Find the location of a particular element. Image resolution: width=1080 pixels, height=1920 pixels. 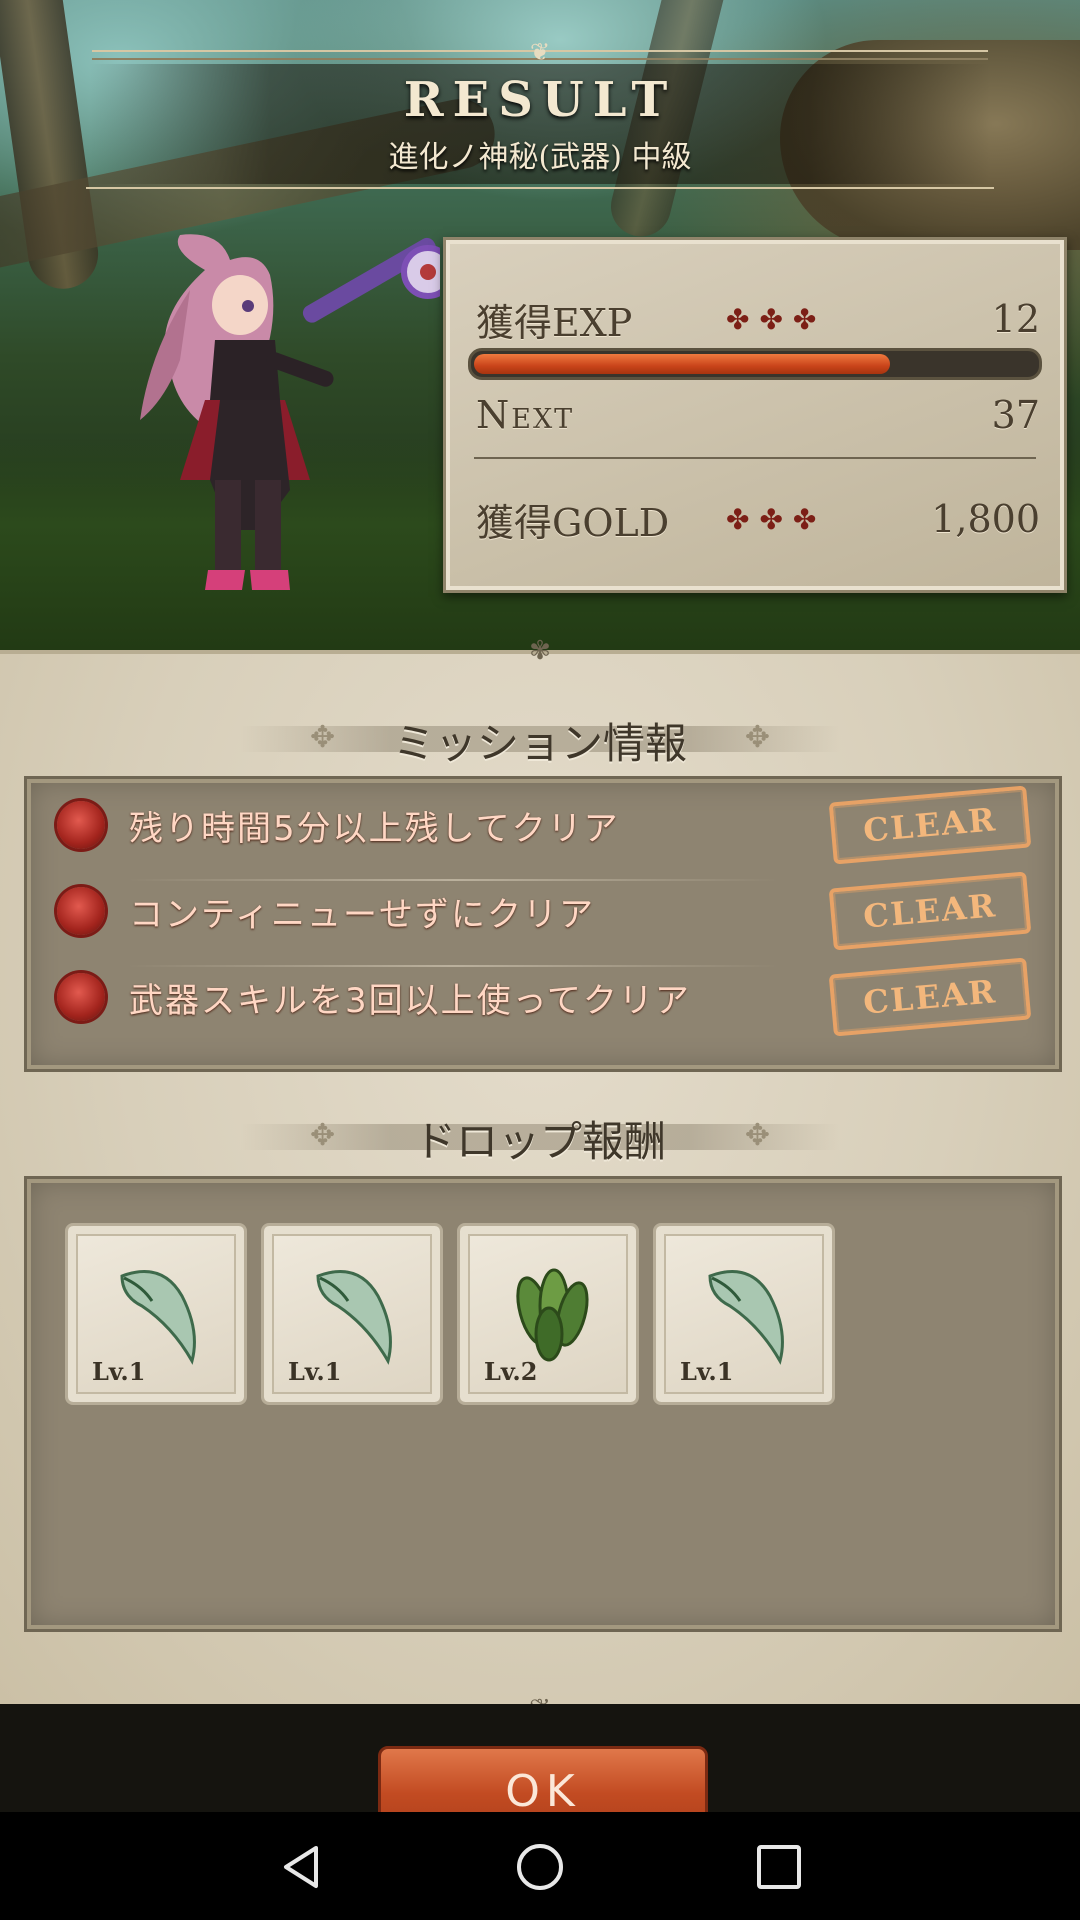

drop-header: ✥ ドロップ報酬 ✥ is located at coordinates (540, 1135).